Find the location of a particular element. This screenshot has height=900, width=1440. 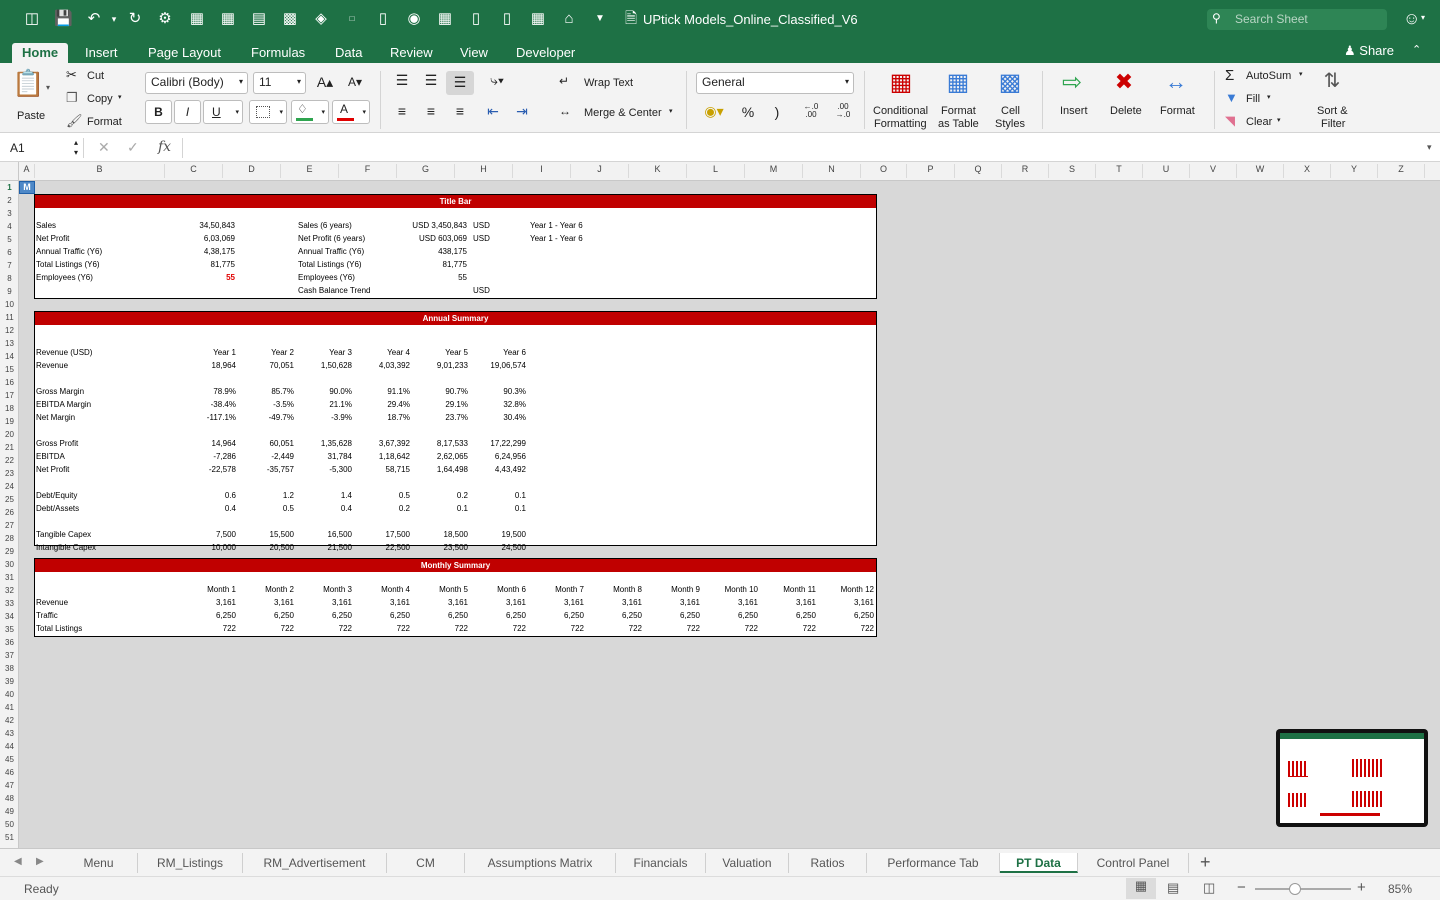

row-header: 5 is located at coordinates (9, 239).